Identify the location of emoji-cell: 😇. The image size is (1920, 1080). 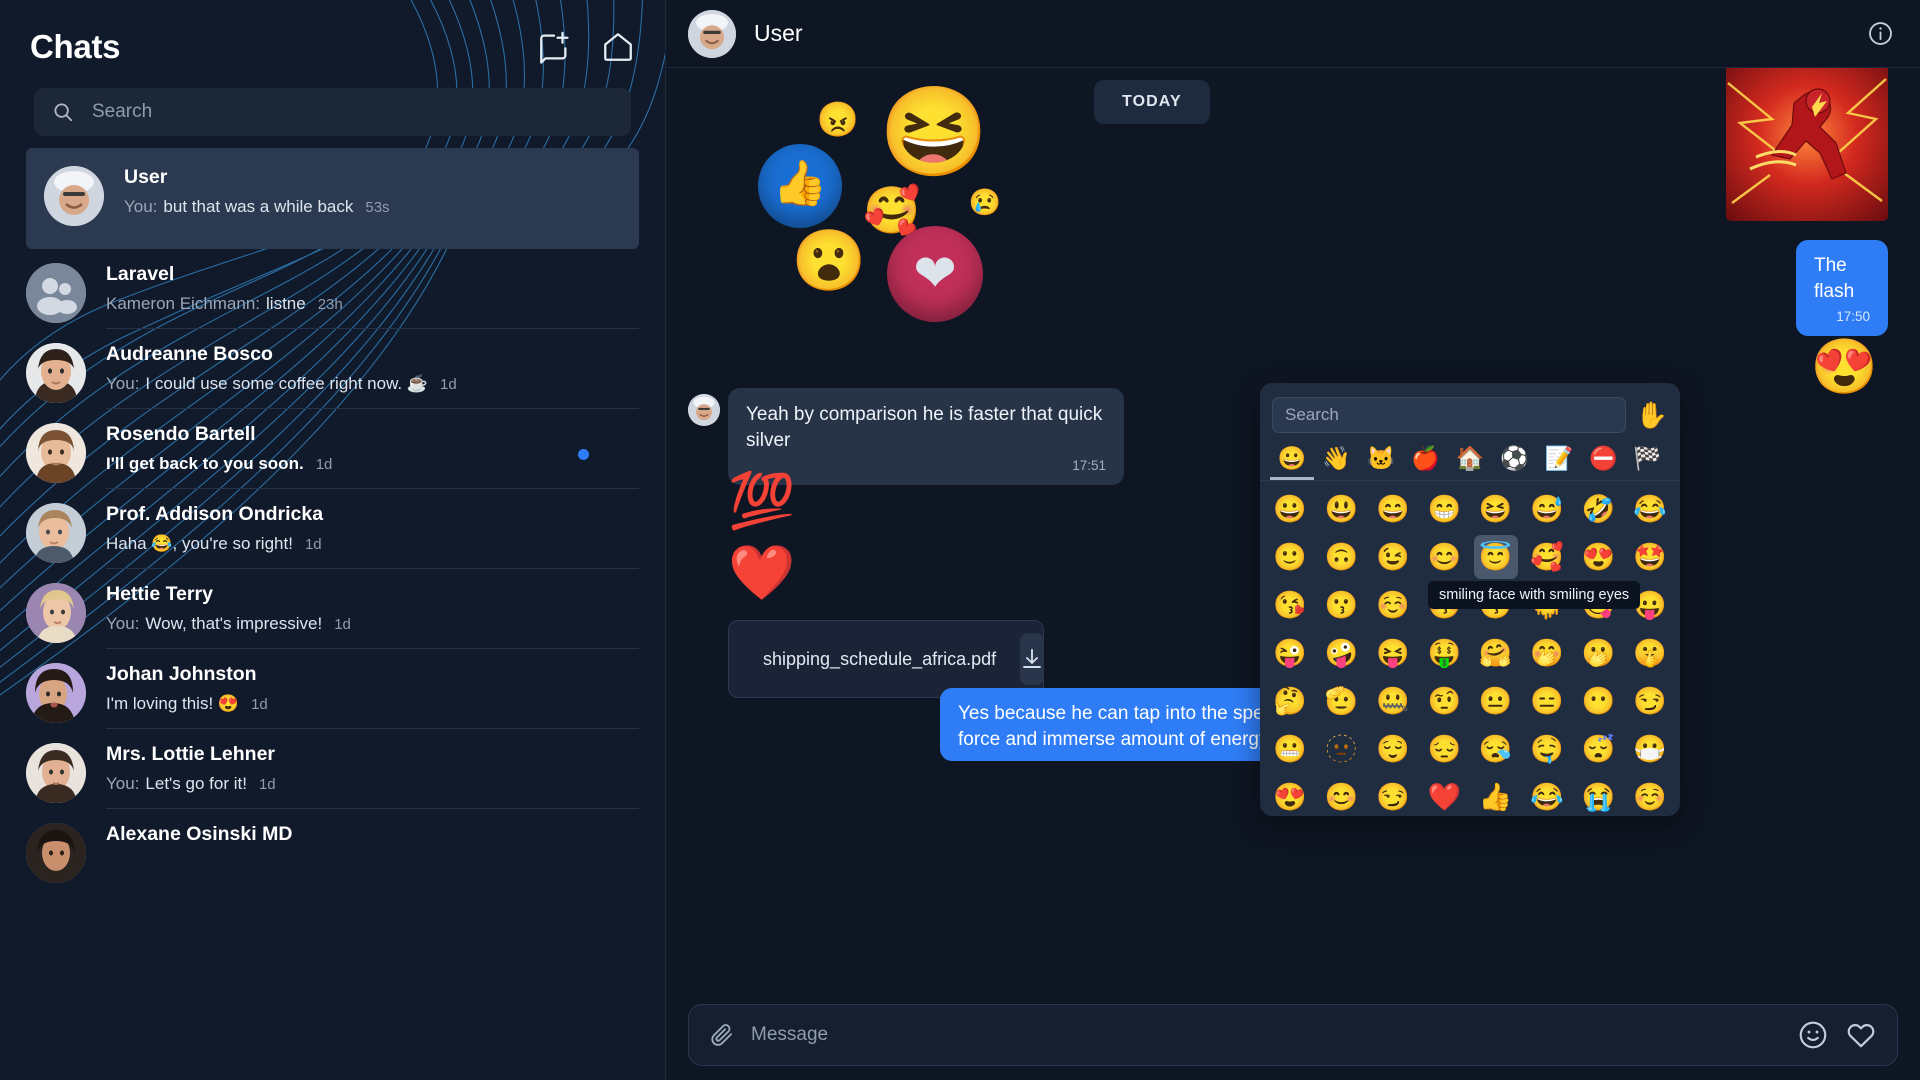
(1495, 557).